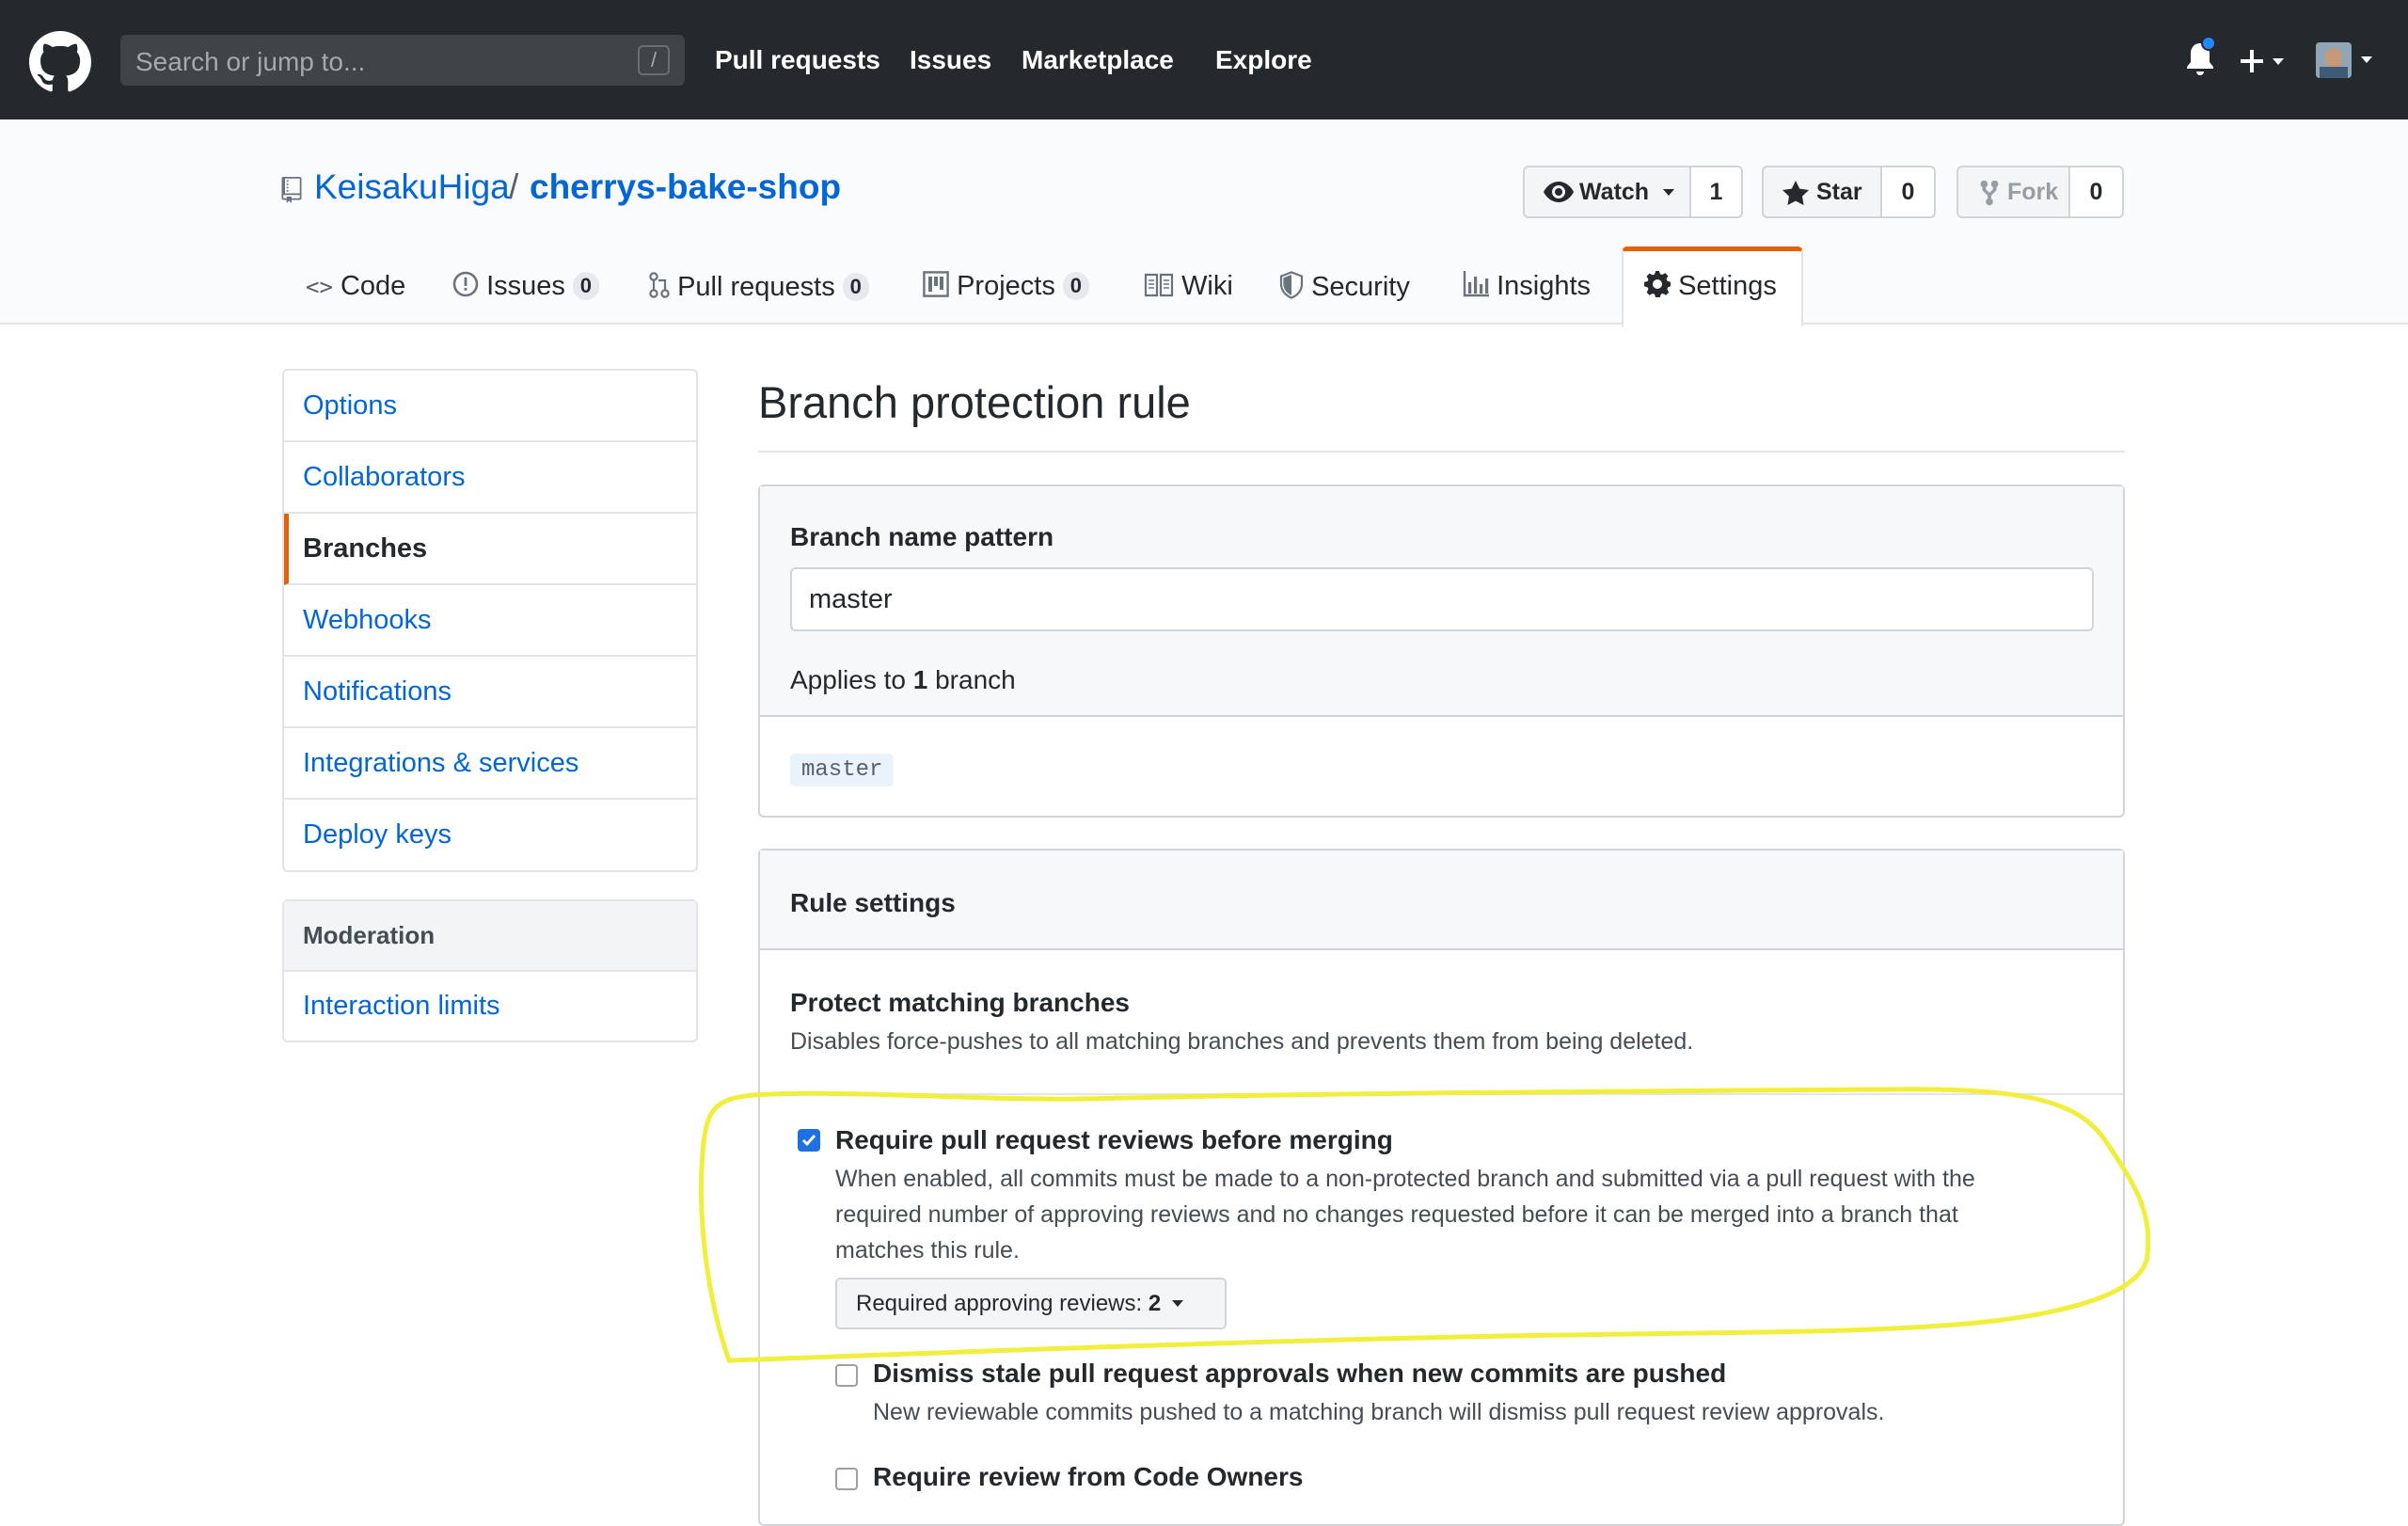 The height and width of the screenshot is (1526, 2408). I want to click on tab-projects-label: Projects, so click(1006, 286).